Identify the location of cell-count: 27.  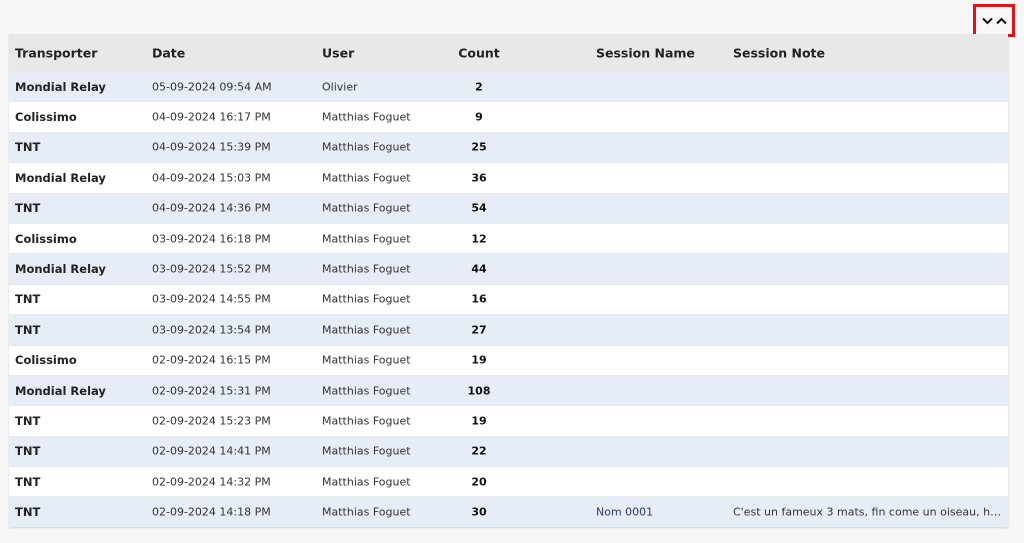
(479, 330).